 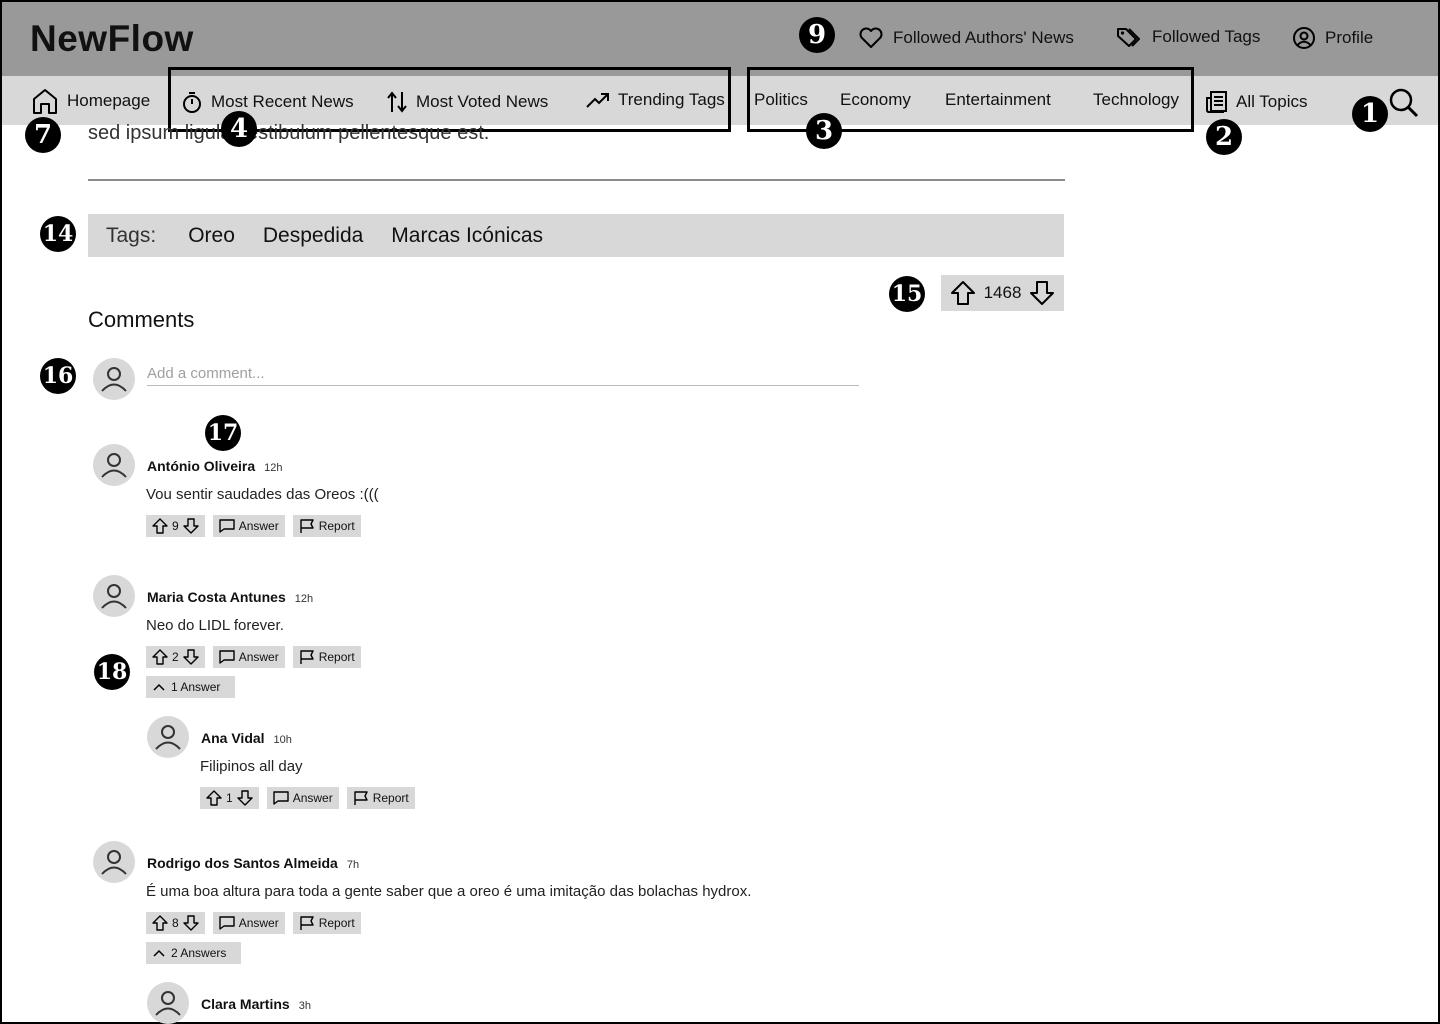 What do you see at coordinates (282, 740) in the screenshot?
I see `comment-timestamp: 10h` at bounding box center [282, 740].